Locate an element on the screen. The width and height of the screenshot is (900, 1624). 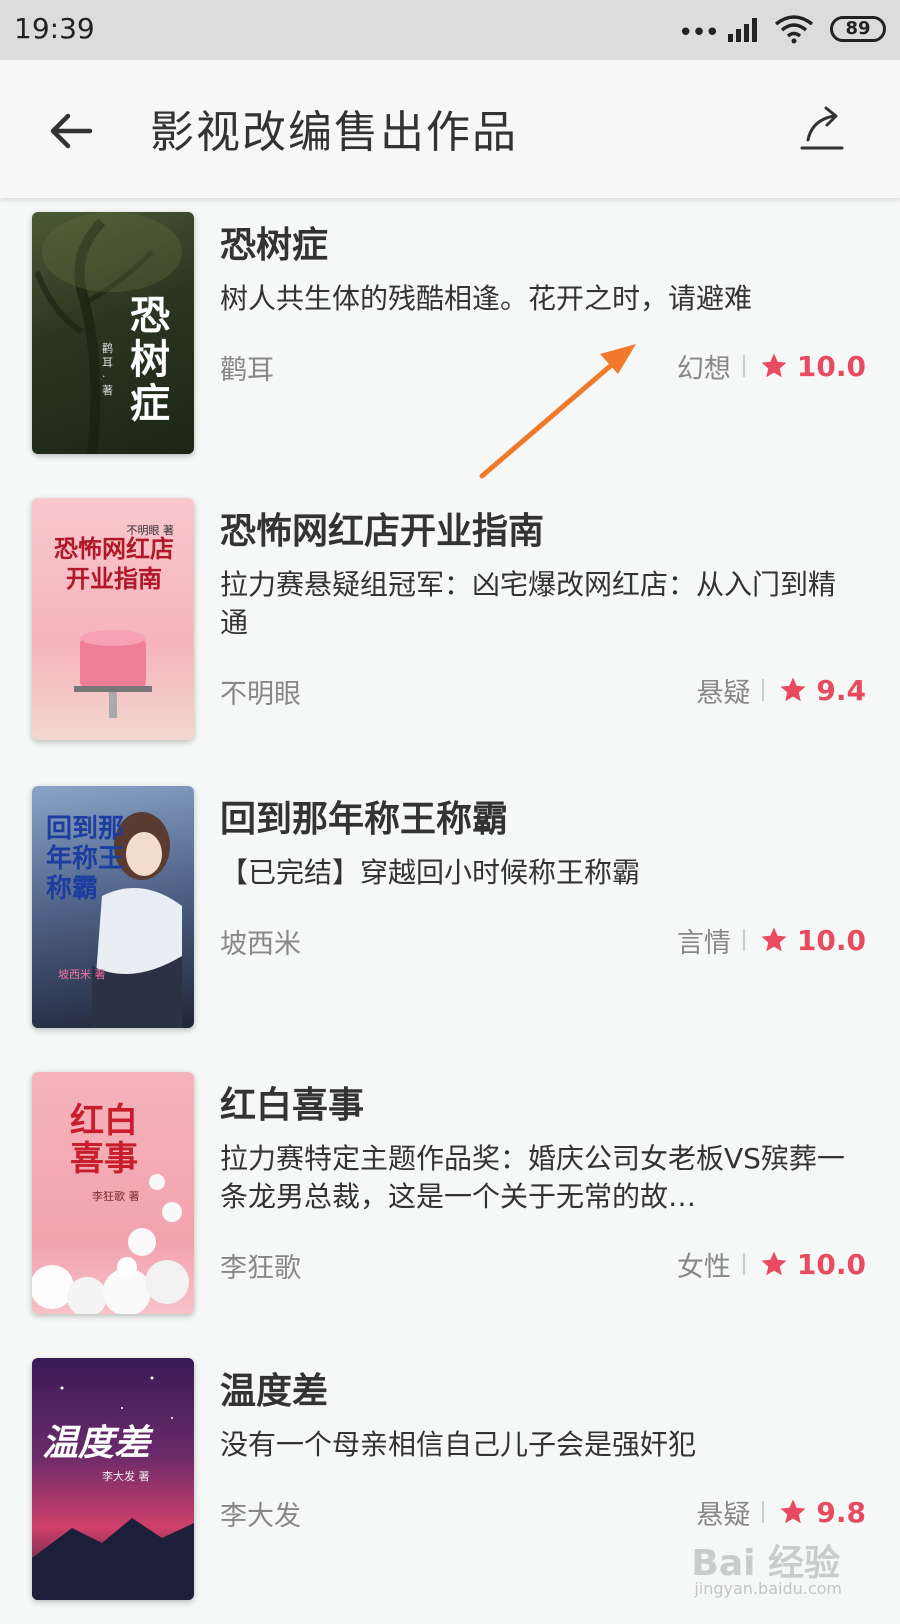
cover-title: 恐怖网红店开业指南 is located at coordinates (114, 563).